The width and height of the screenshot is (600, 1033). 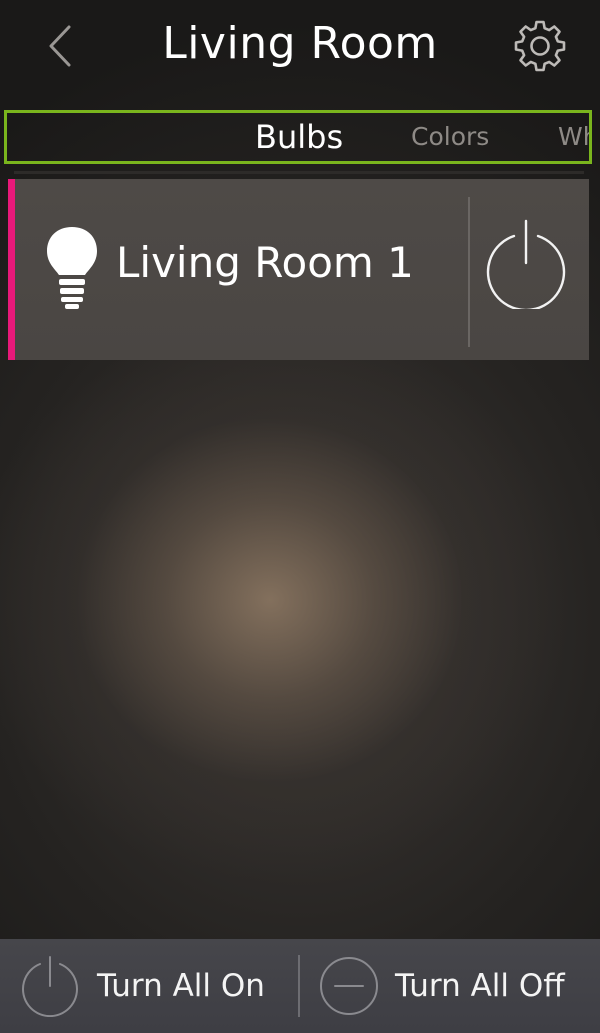 I want to click on turn-all-off-label: Turn All Off, so click(x=480, y=986).